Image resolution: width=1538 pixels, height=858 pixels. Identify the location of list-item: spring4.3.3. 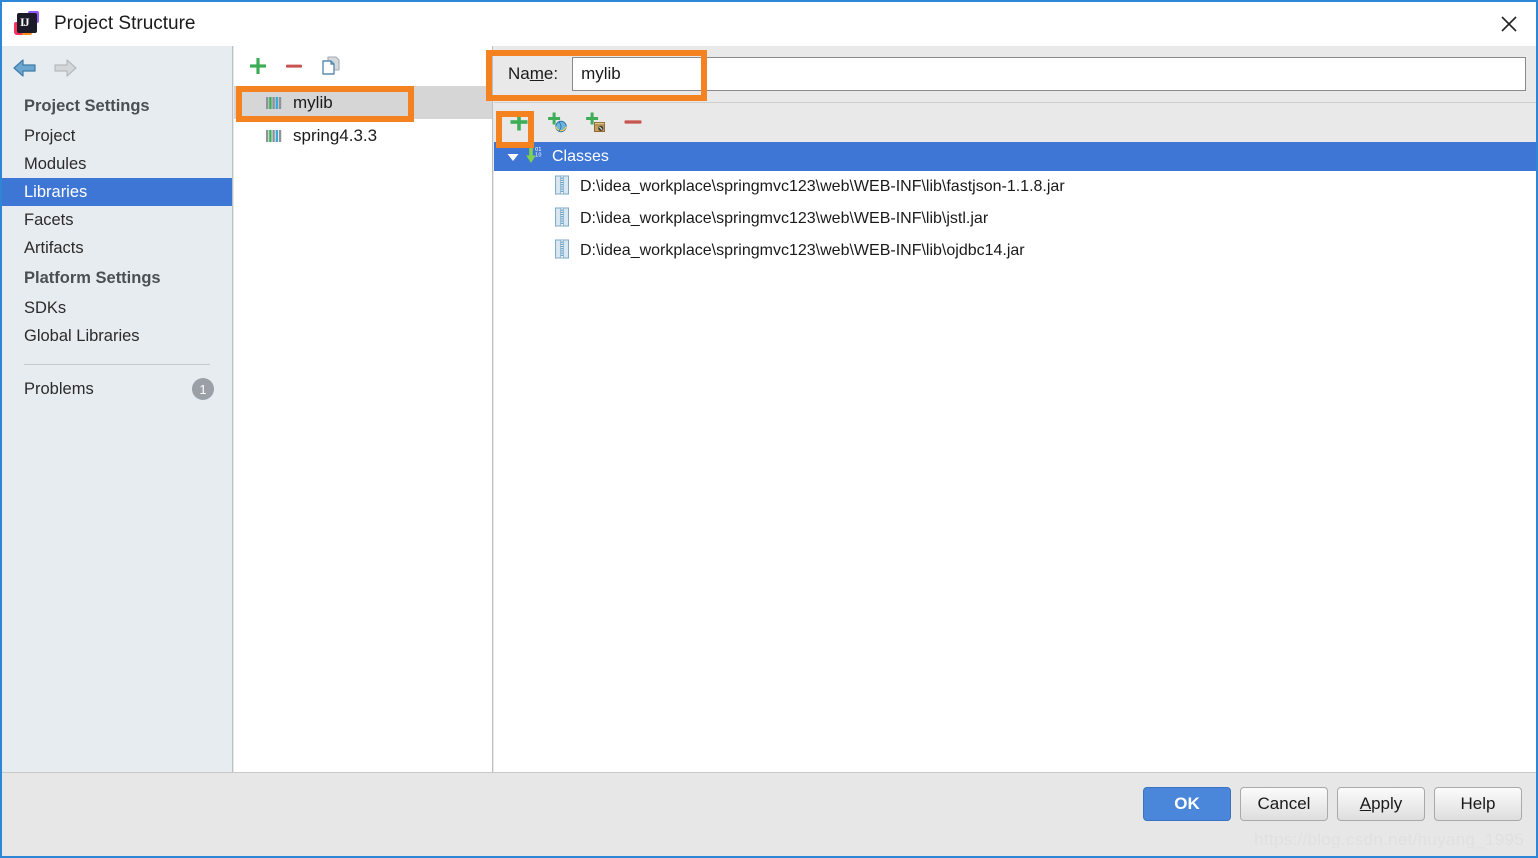
(363, 135).